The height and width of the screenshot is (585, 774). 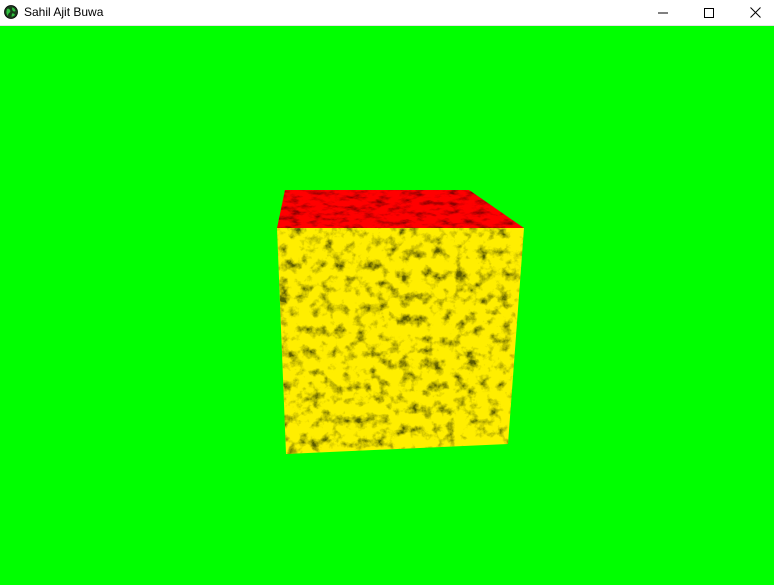 I want to click on maximize-button, so click(x=709, y=12).